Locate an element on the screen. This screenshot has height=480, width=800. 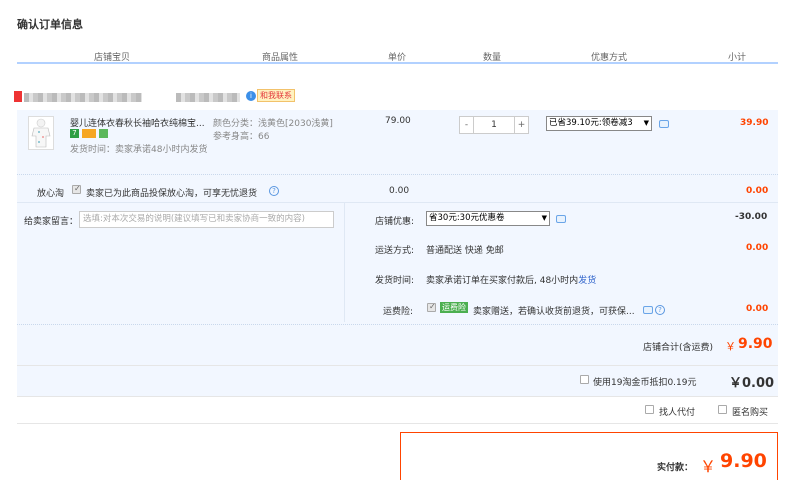
service-checkbox is located at coordinates (76, 189).